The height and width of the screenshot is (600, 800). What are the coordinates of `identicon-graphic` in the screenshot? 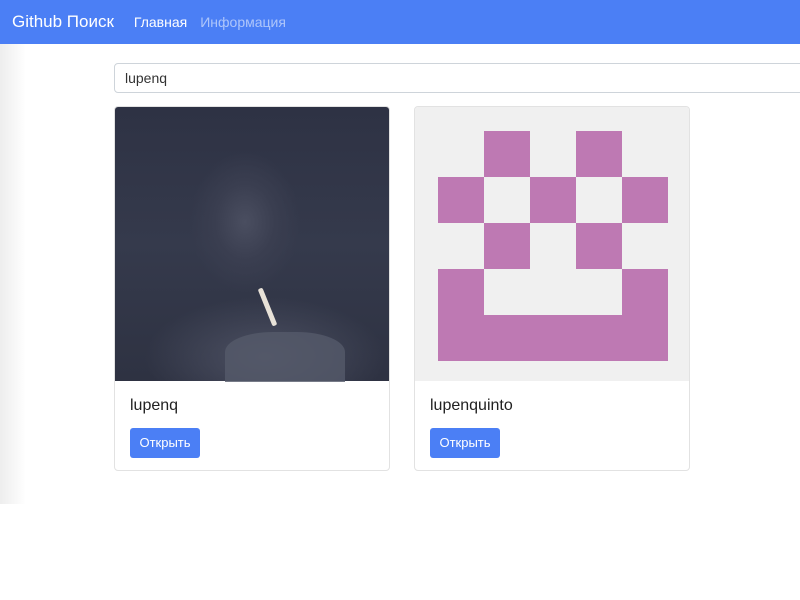 It's located at (553, 246).